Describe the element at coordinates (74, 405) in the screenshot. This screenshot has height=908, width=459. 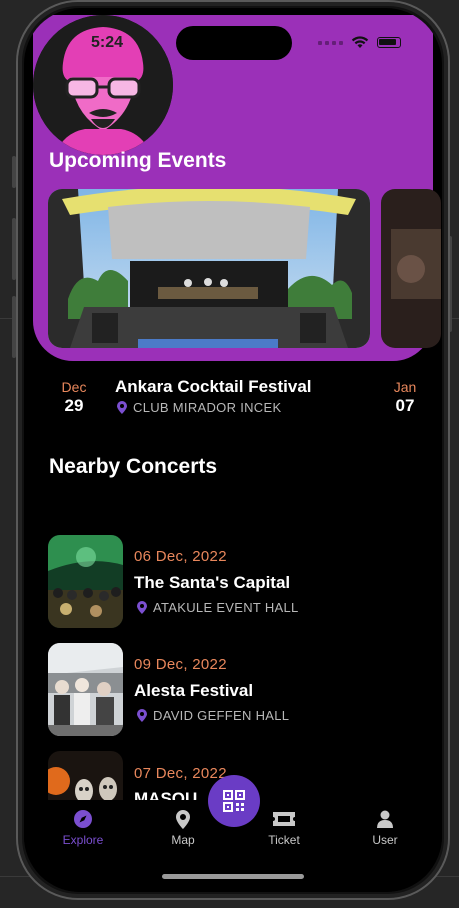
I see `event-day: 29` at that location.